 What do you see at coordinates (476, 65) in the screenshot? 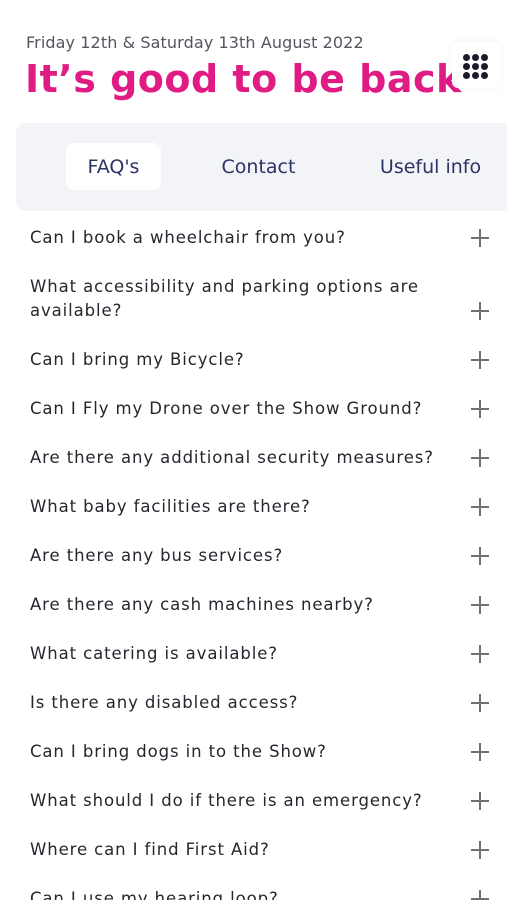
I see `grid-menu-button` at bounding box center [476, 65].